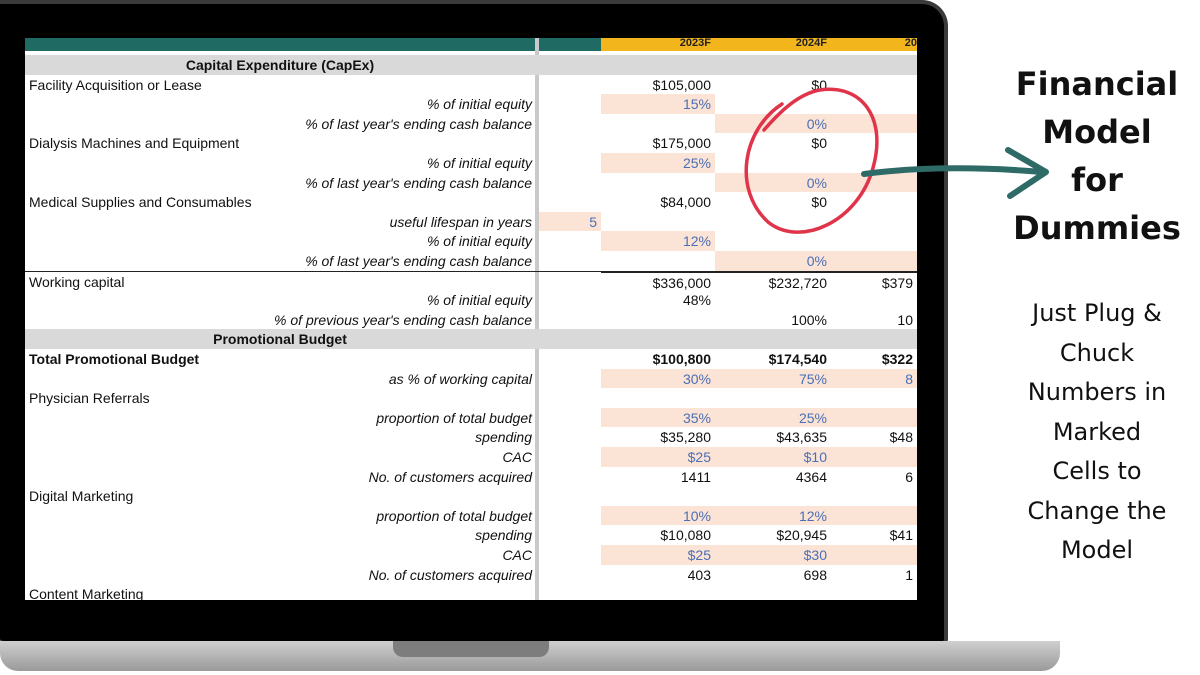 Image resolution: width=1200 pixels, height=675 pixels. I want to click on value-cell: $100,800, so click(658, 359).